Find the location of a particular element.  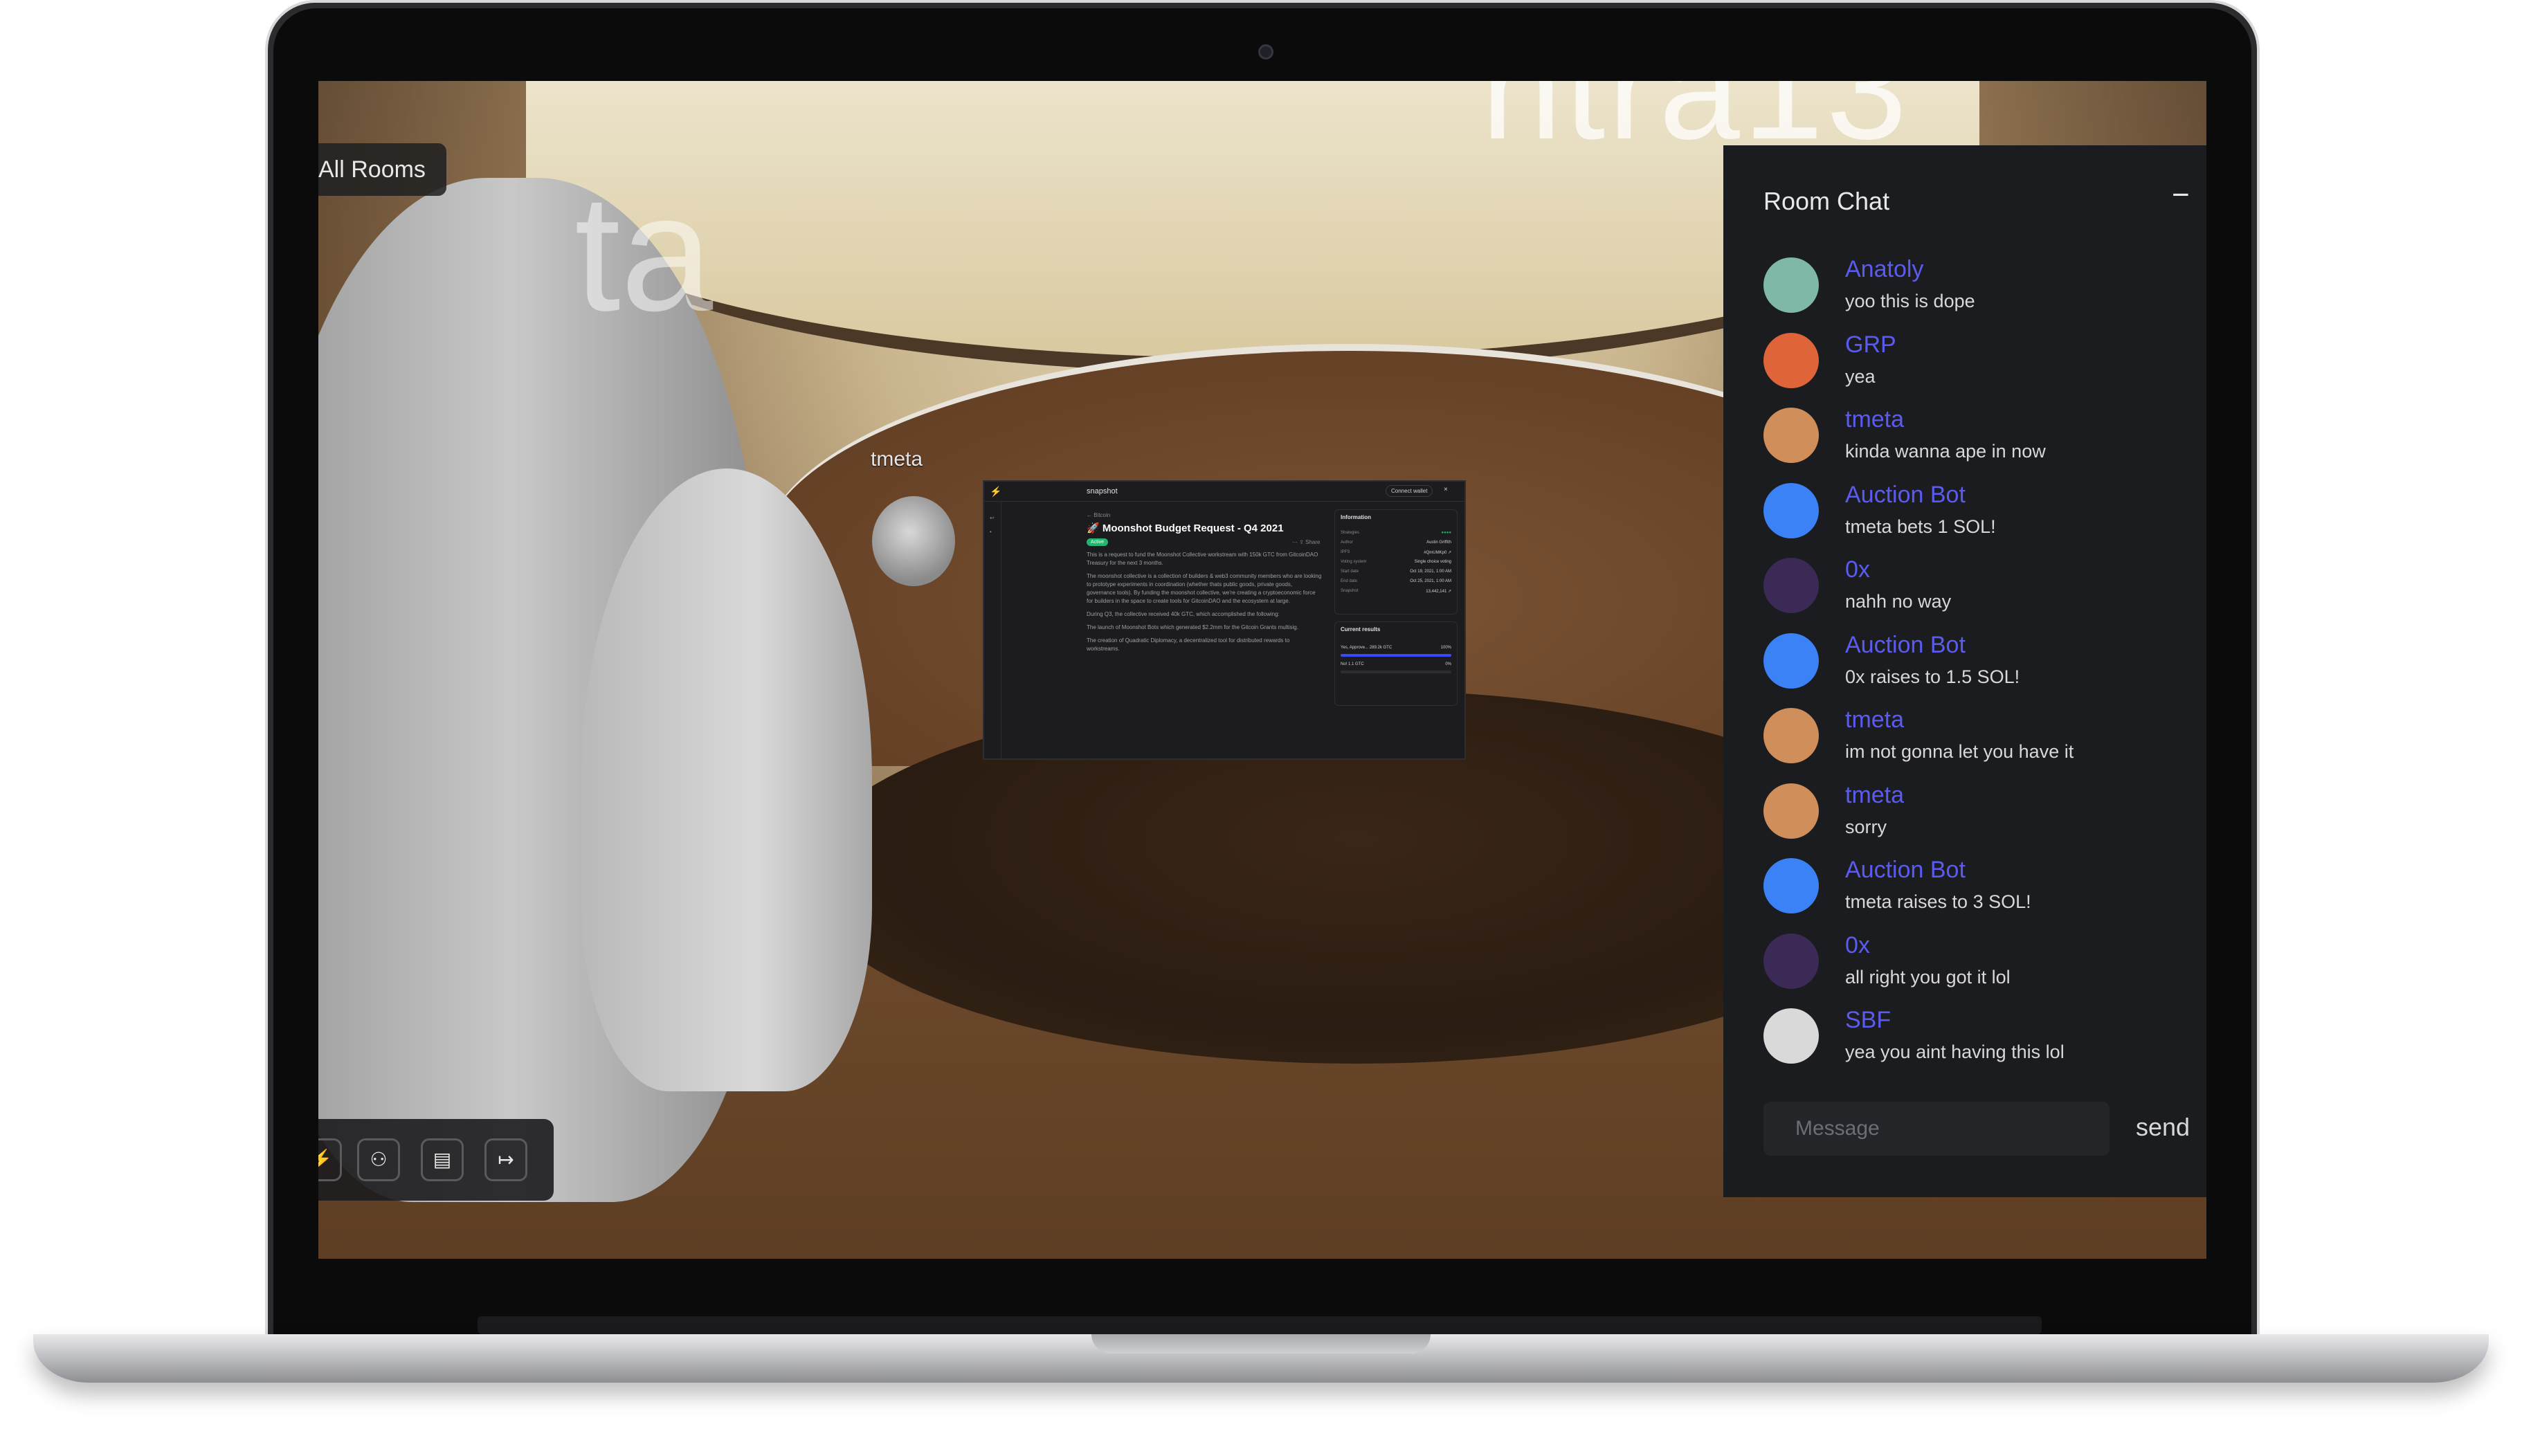

share-button: ⋯ ⇪ Share is located at coordinates (1306, 542).